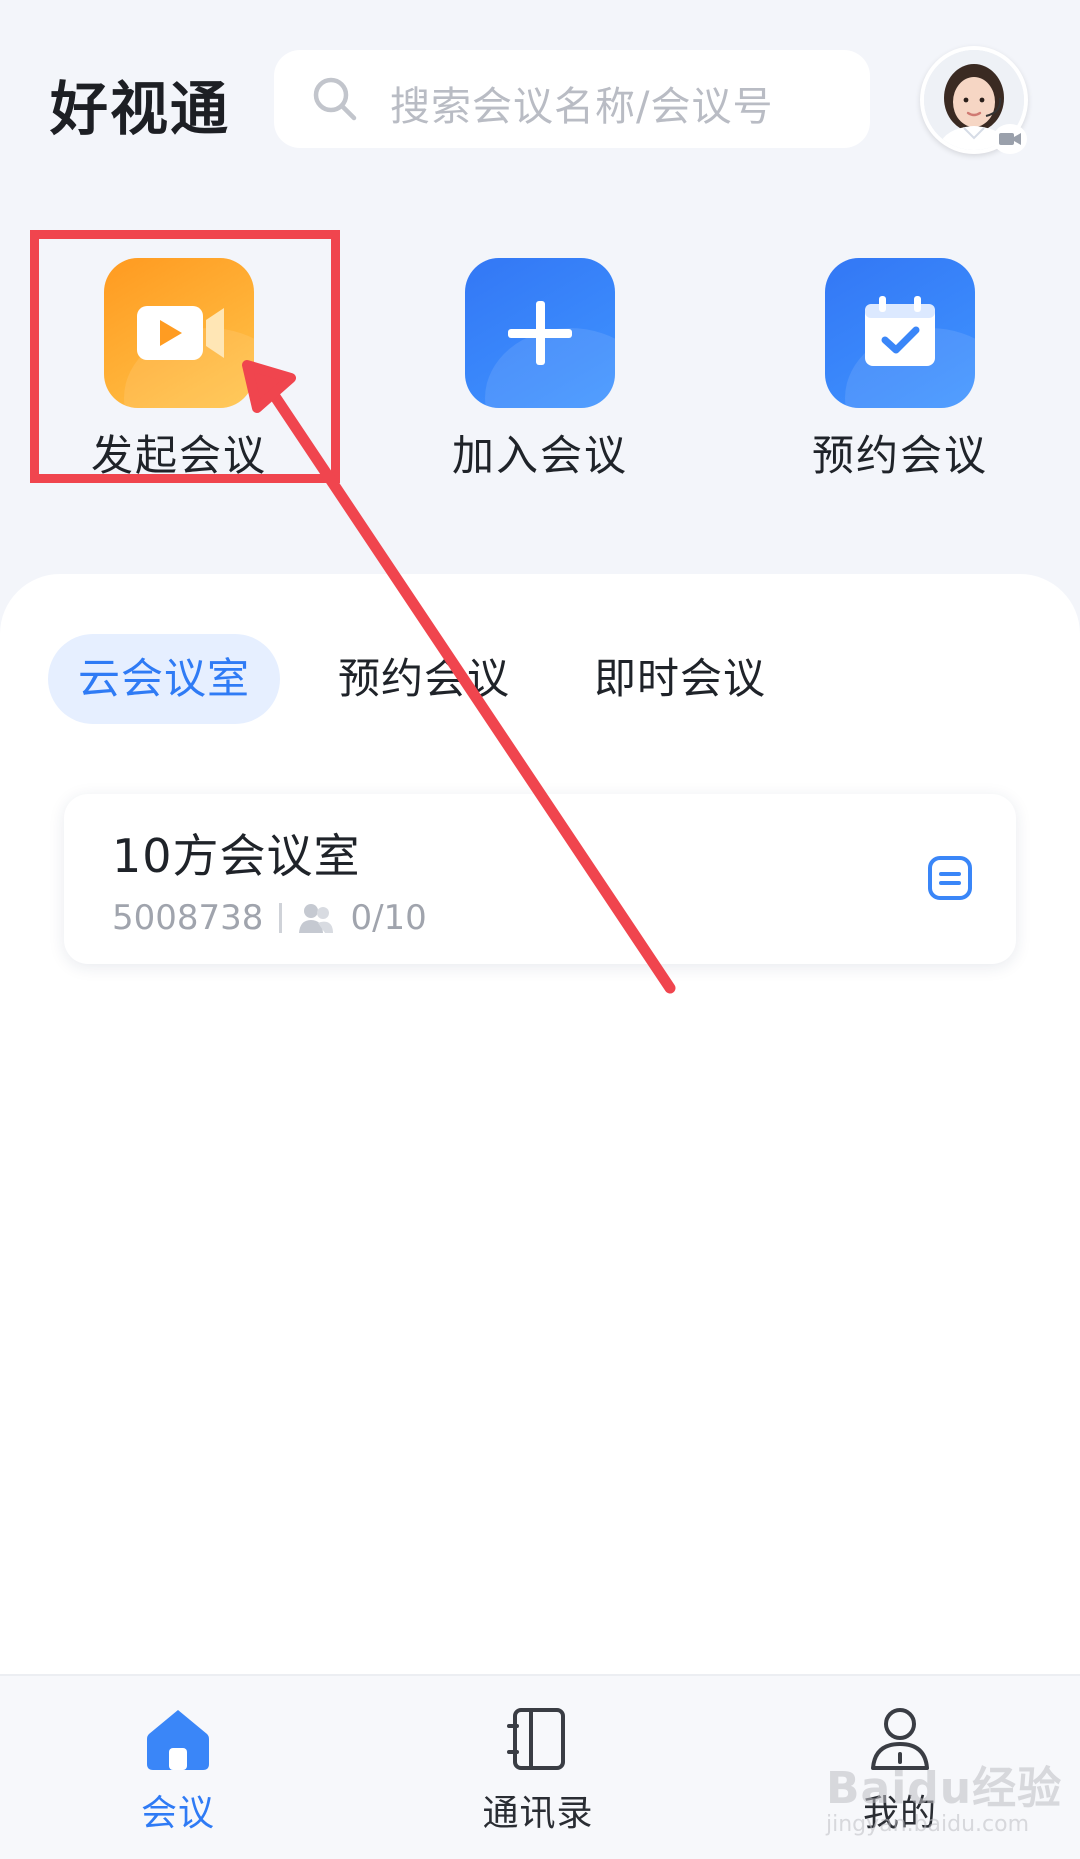  I want to click on room-name: 10方会议室, so click(236, 856).